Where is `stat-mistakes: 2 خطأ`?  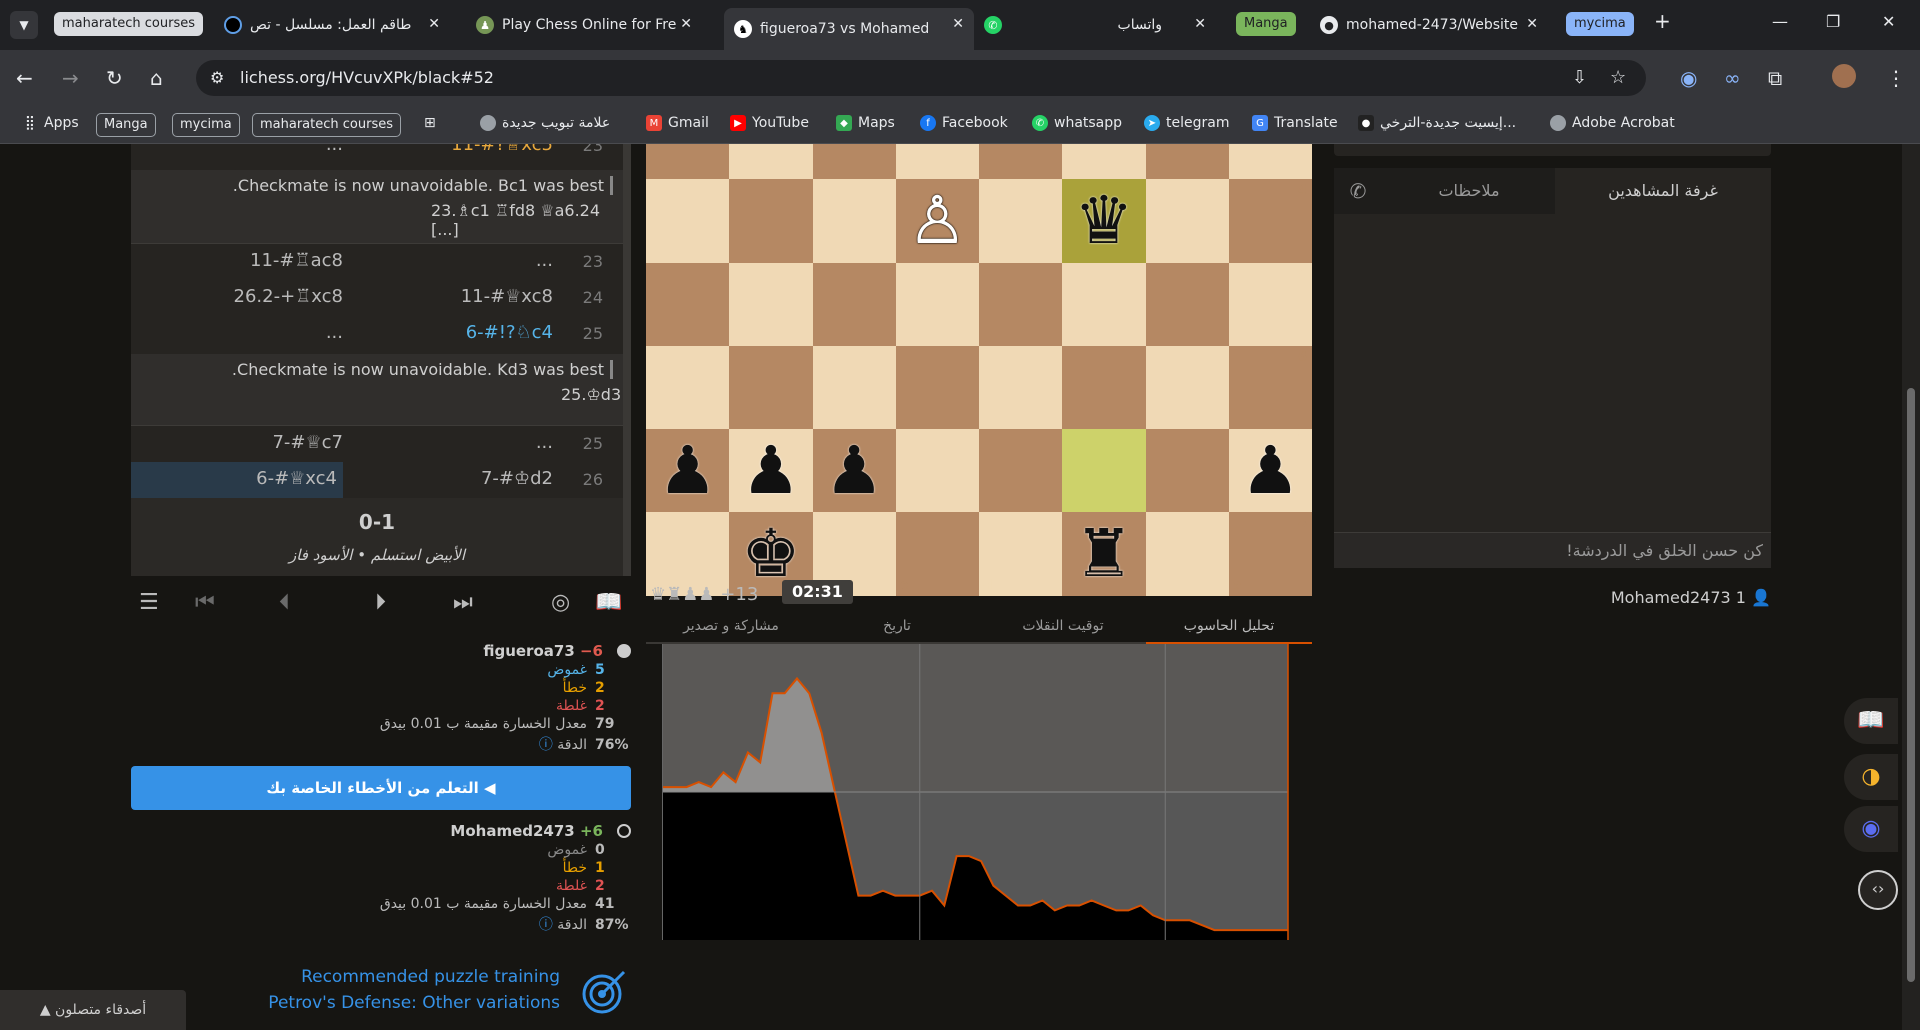
stat-mistakes: 2 خطأ is located at coordinates (481, 689).